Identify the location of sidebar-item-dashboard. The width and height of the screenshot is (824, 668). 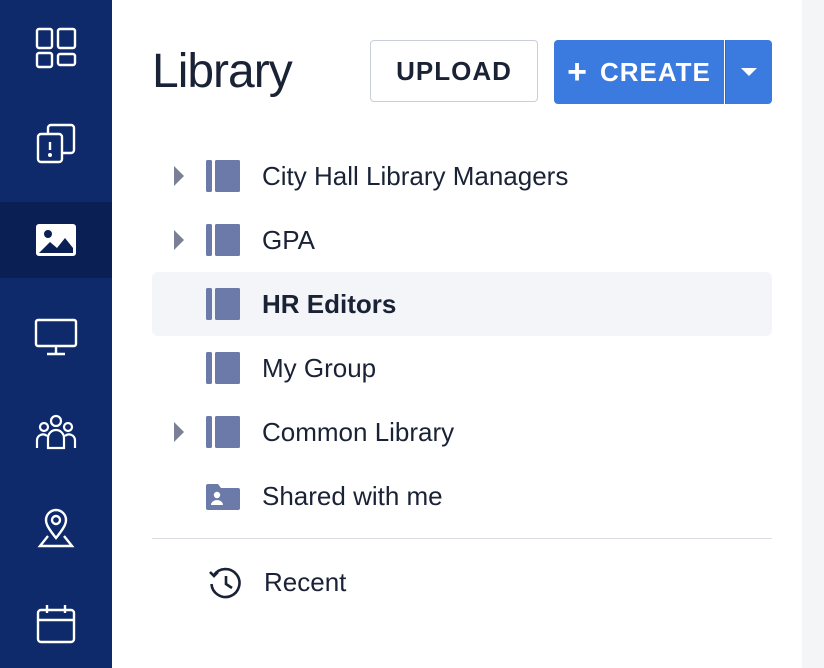
(56, 48).